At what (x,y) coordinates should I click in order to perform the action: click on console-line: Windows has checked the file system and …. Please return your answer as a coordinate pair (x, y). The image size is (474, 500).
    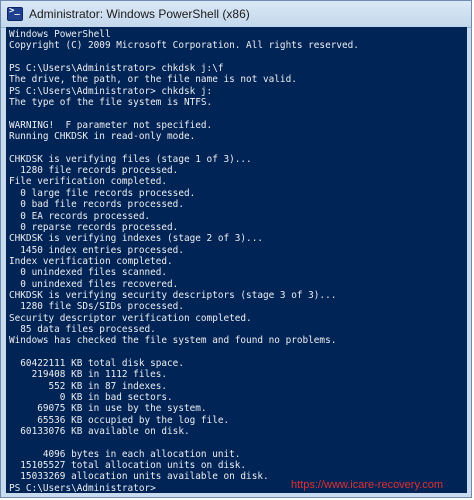
    Looking at the image, I should click on (173, 341).